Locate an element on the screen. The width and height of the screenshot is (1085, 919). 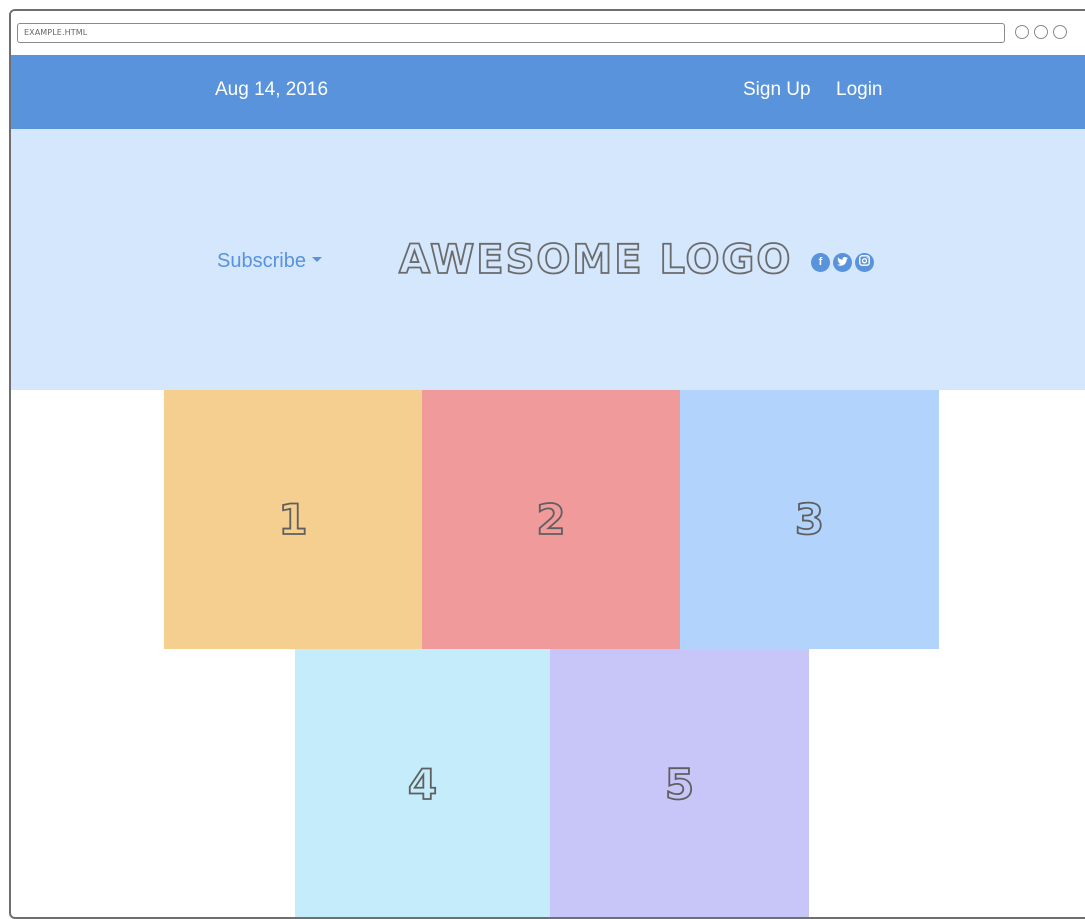
tile-number: 5 is located at coordinates (679, 784).